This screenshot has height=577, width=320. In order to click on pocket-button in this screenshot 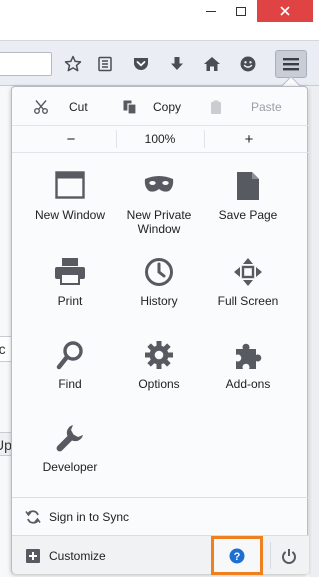, I will do `click(141, 64)`.